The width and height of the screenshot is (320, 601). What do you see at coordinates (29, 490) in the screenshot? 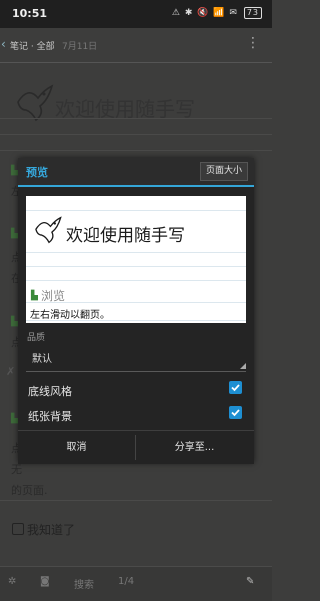
I see `note-text: 的页面.` at bounding box center [29, 490].